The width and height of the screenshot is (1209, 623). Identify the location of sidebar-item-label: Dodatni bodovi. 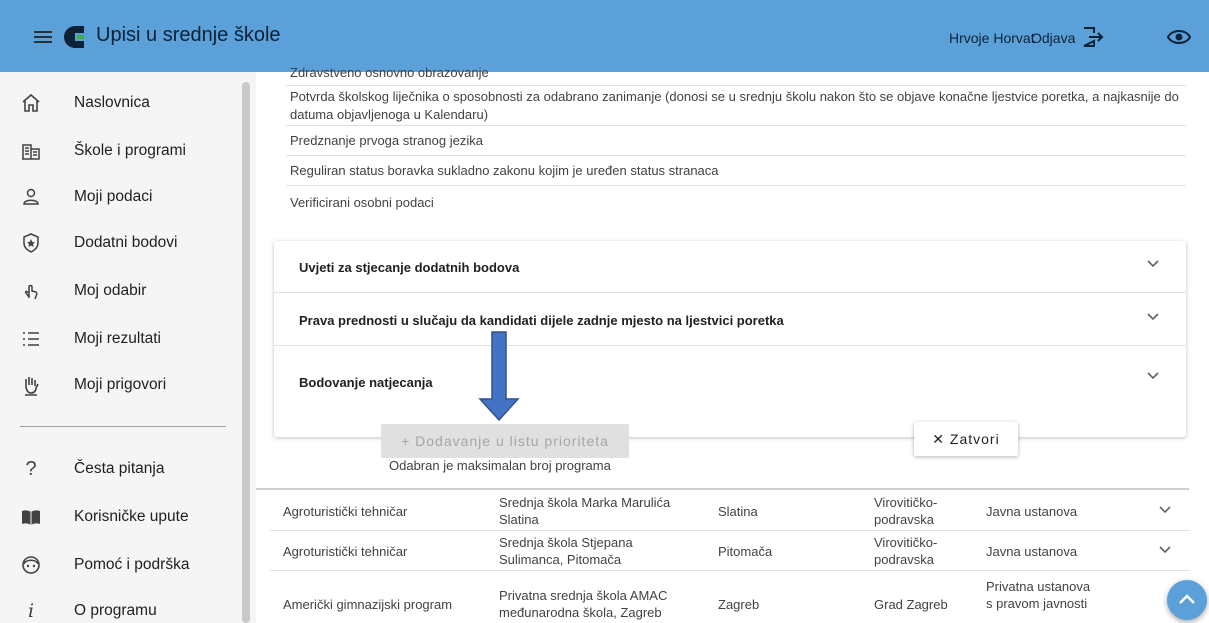
(126, 242).